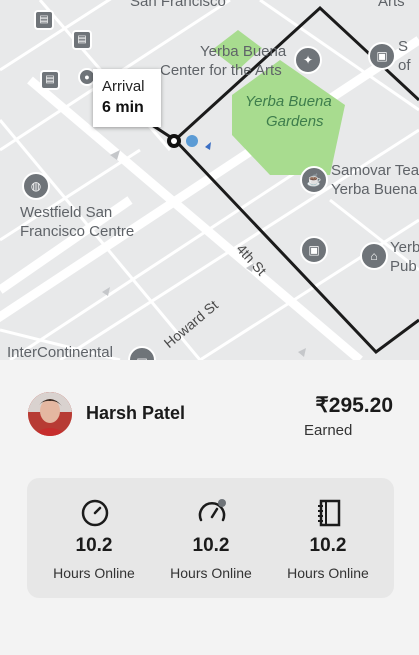 The width and height of the screenshot is (419, 655). I want to click on place-label-samovar-2: Yerba Buena, so click(374, 189).